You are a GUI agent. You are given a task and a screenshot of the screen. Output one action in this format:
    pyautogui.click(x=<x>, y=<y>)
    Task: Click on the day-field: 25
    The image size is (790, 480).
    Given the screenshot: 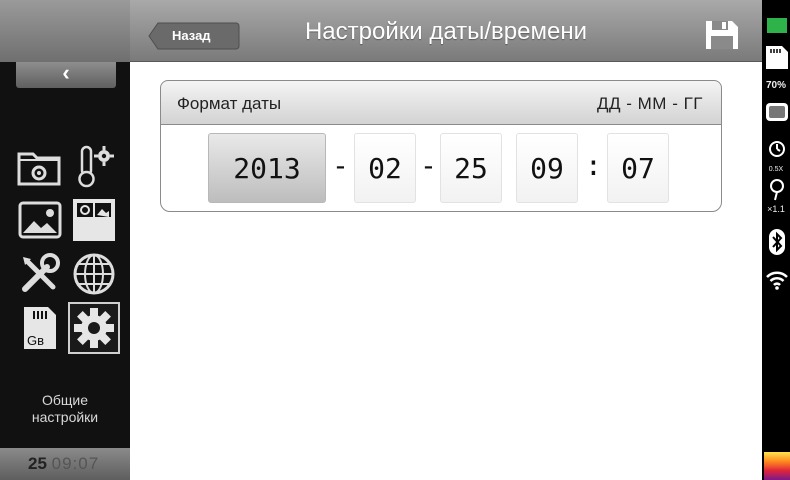 What is the action you would take?
    pyautogui.click(x=471, y=168)
    